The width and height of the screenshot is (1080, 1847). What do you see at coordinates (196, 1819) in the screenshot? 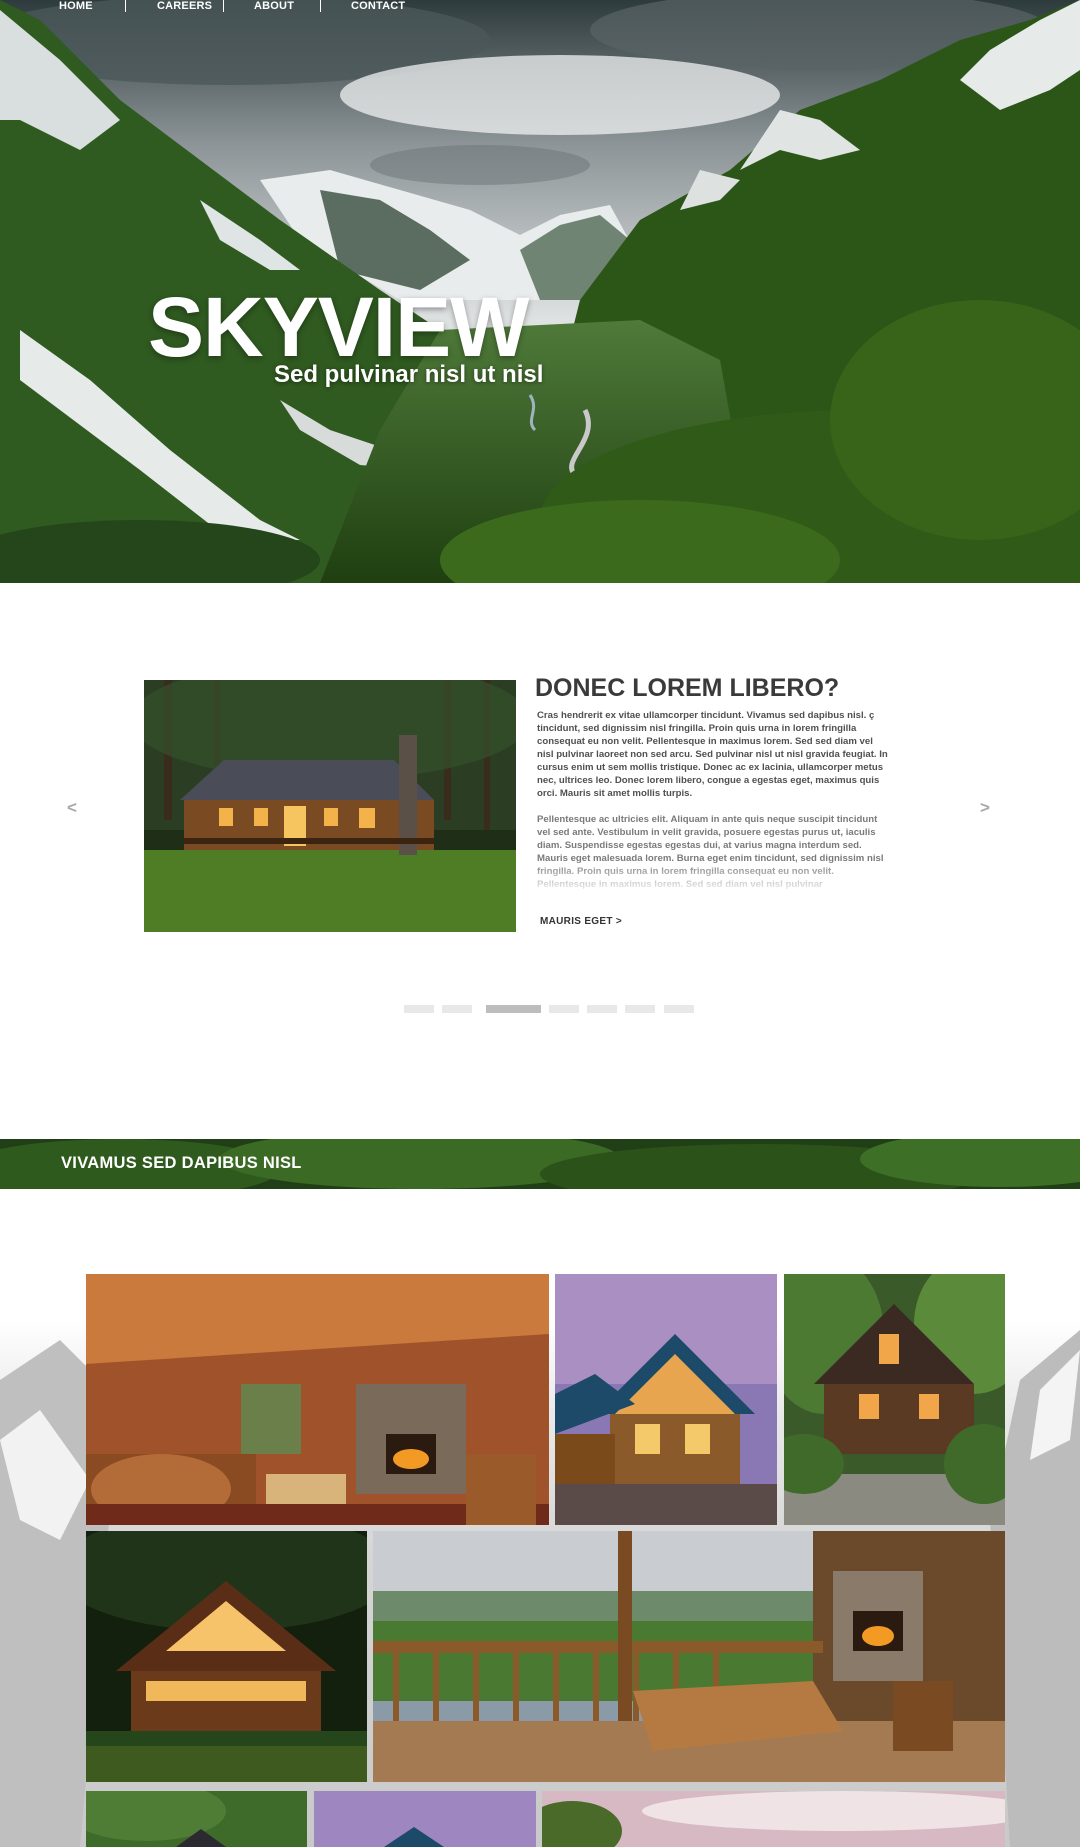
I see `gallery-image-cabin-forest-partial` at bounding box center [196, 1819].